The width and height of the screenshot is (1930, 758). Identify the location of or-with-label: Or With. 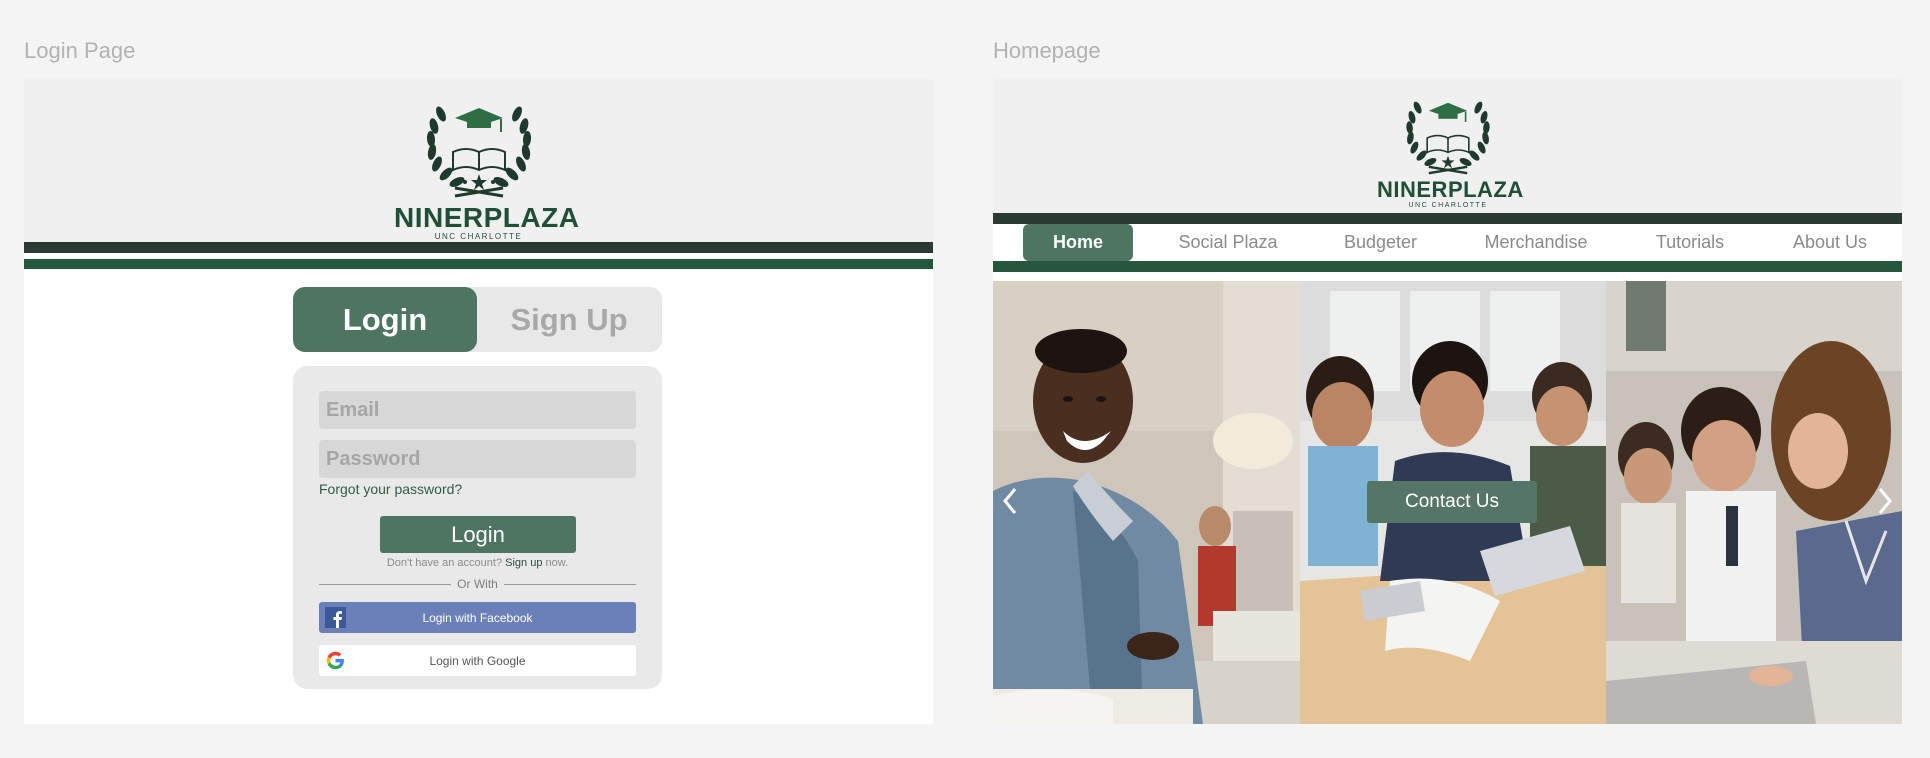
(477, 584).